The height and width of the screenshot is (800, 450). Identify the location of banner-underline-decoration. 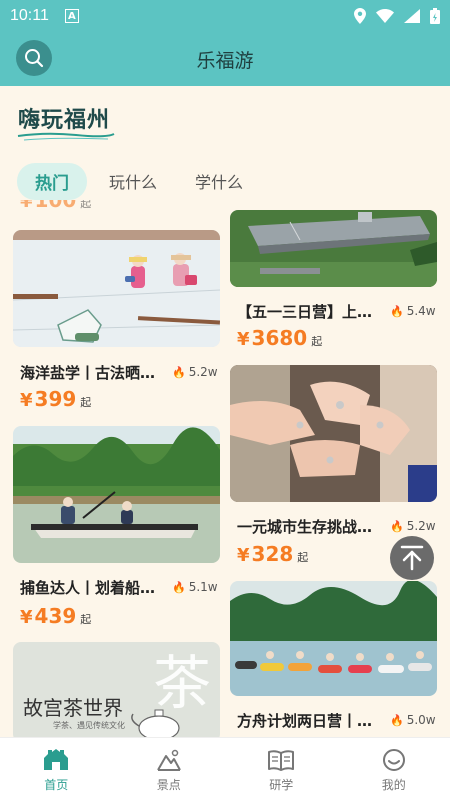
(66, 136).